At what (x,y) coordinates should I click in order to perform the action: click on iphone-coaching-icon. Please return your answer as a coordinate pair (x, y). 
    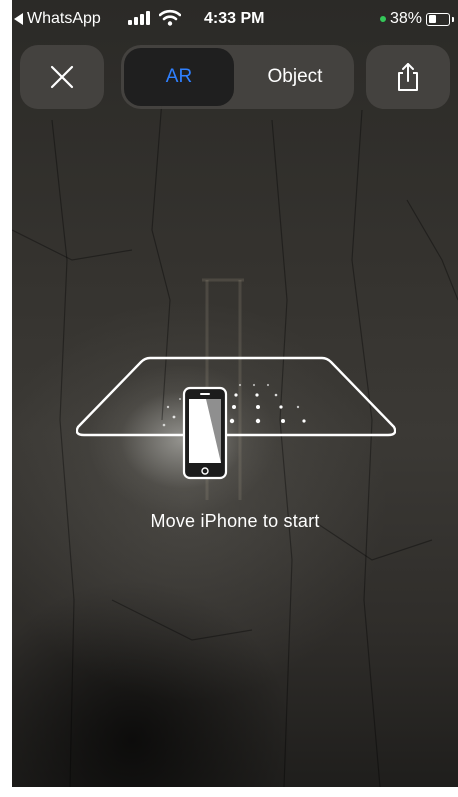
    Looking at the image, I should click on (205, 433).